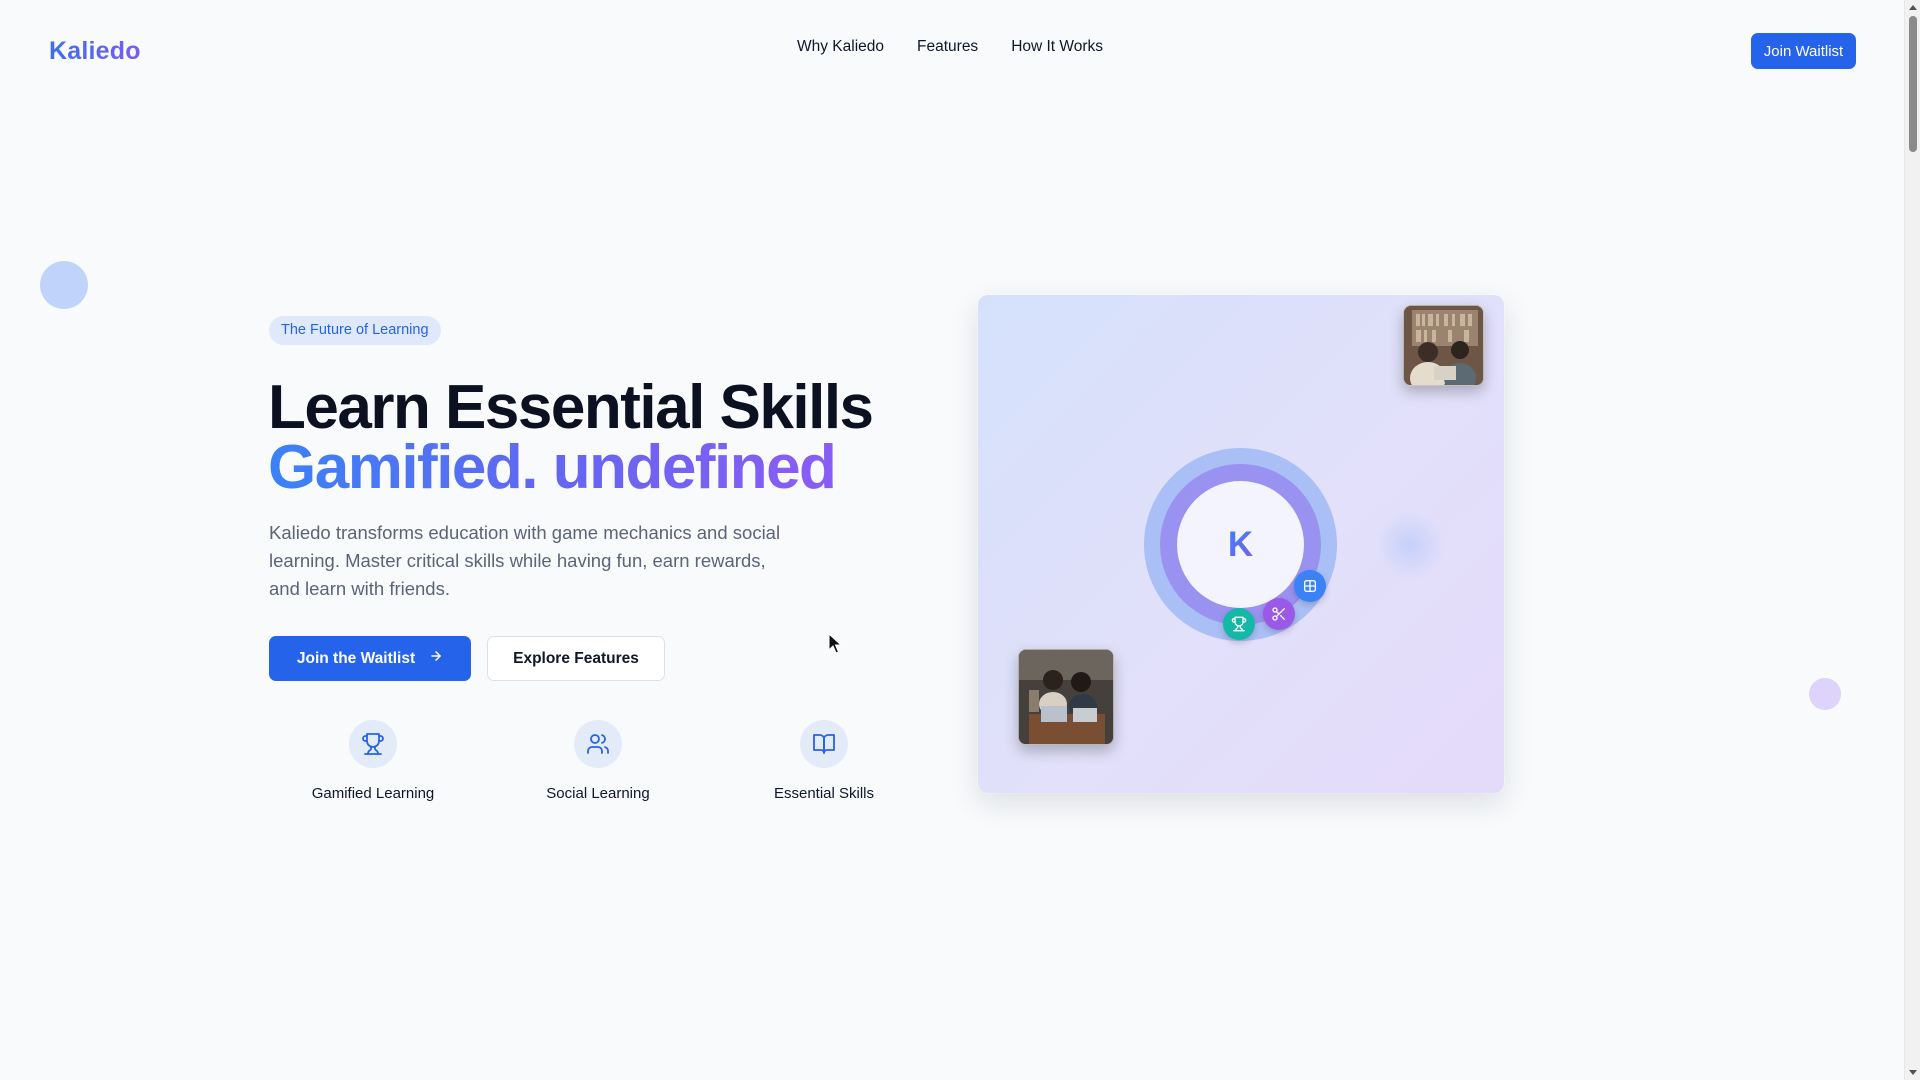  I want to click on mouse-cursor-icon, so click(835, 646).